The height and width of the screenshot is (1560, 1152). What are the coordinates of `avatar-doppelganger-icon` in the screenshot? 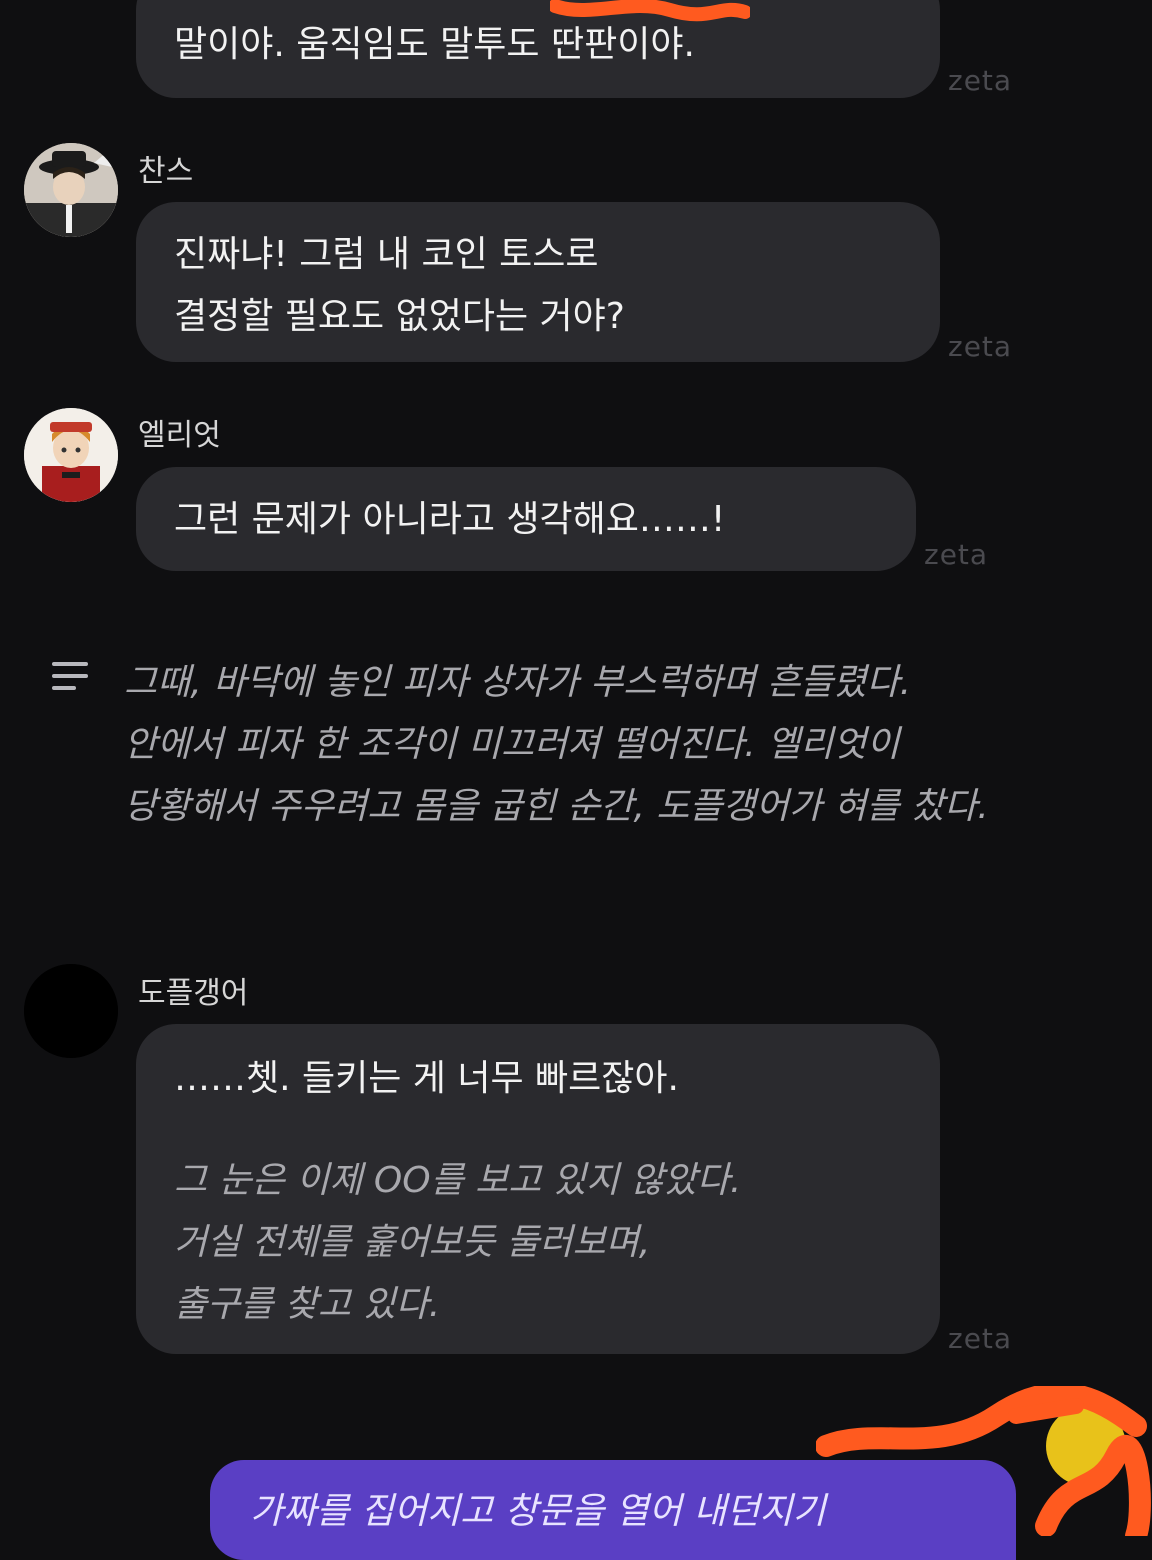 It's located at (71, 1011).